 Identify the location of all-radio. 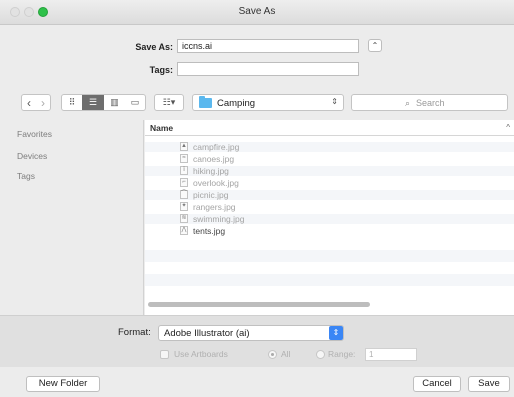
(272, 354).